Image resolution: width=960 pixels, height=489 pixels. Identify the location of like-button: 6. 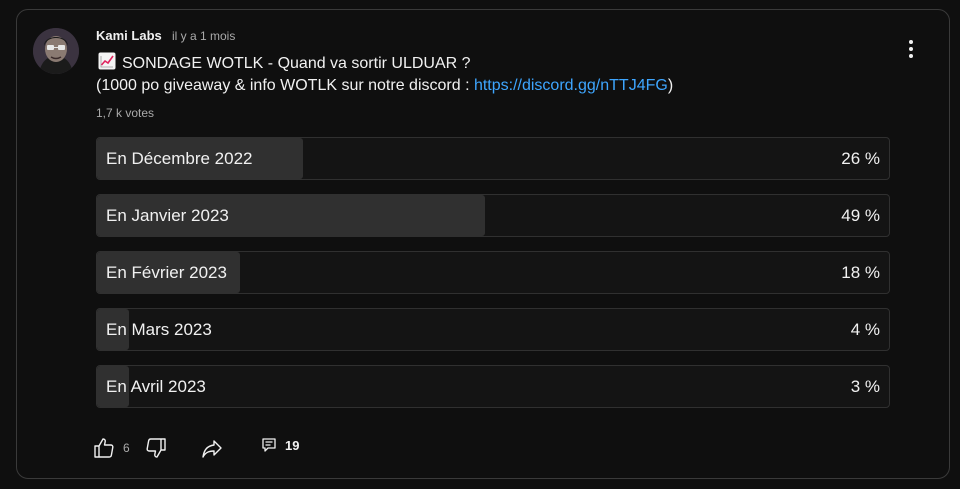
(111, 448).